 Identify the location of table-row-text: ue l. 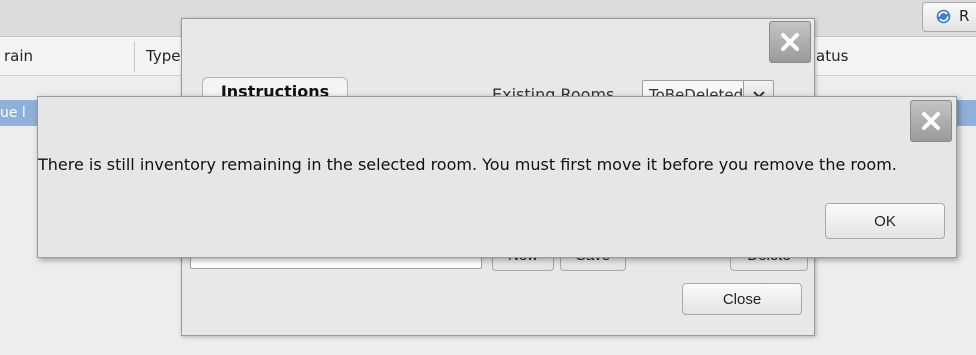
(13, 113).